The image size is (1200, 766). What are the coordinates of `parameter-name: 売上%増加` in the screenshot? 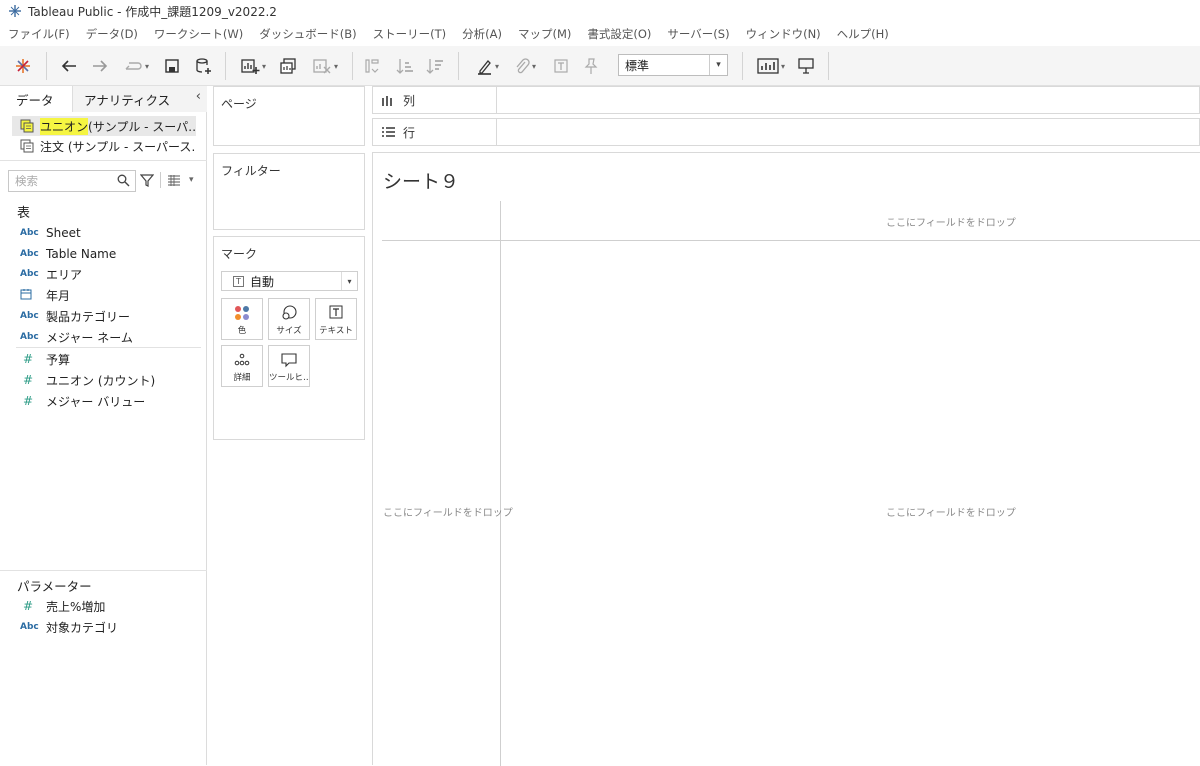 It's located at (76, 606).